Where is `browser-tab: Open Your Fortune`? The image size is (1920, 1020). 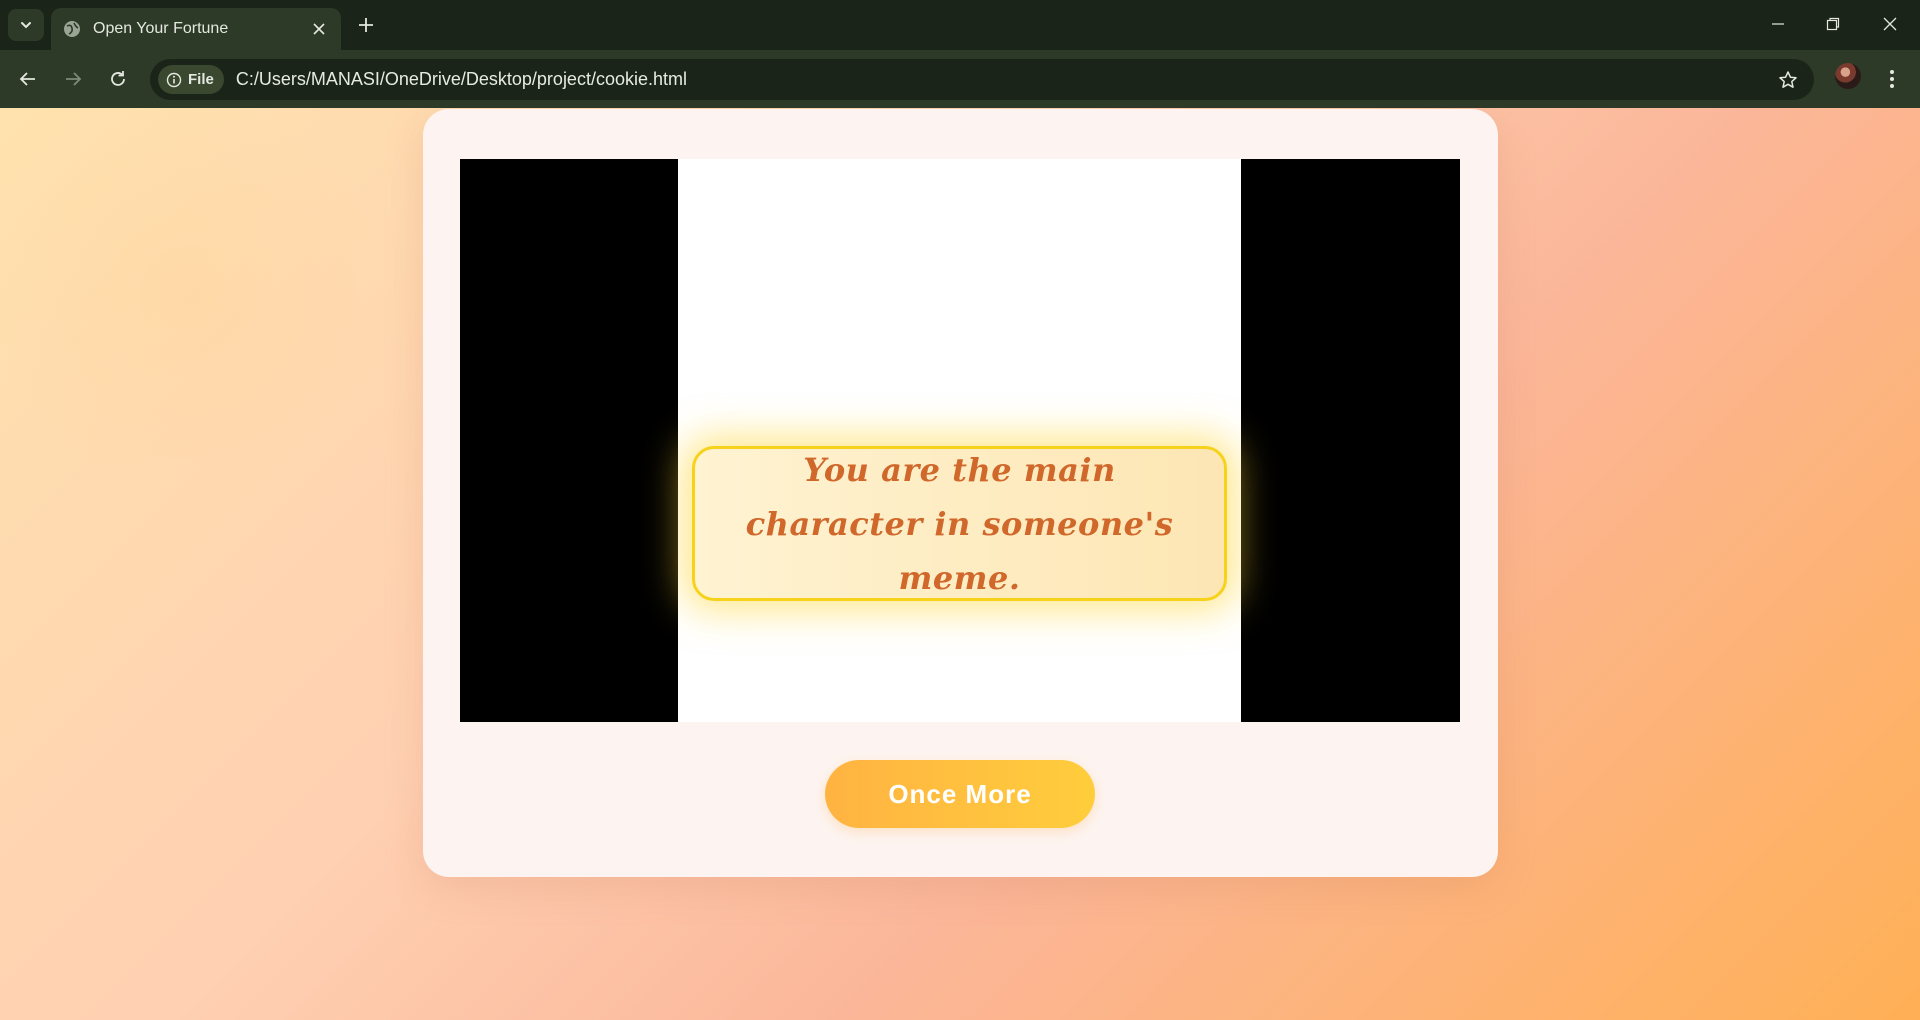
browser-tab: Open Your Fortune is located at coordinates (196, 29).